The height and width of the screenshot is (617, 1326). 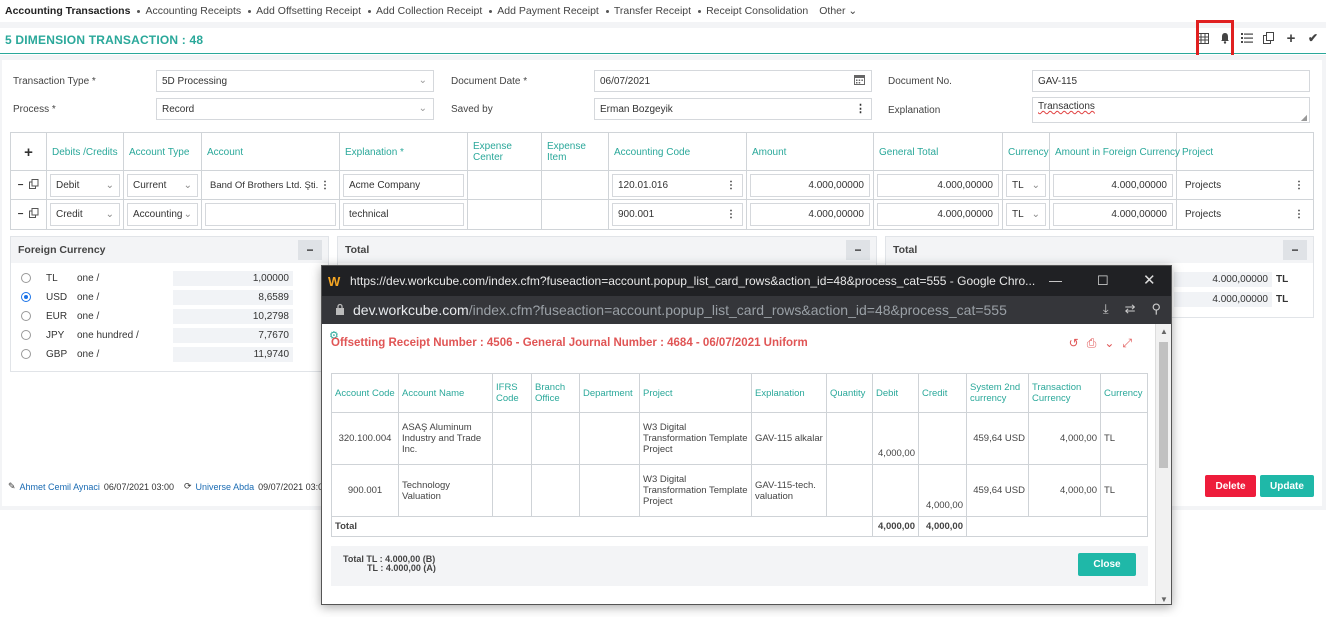 What do you see at coordinates (1164, 331) in the screenshot?
I see `scroll-up-icon: ▲` at bounding box center [1164, 331].